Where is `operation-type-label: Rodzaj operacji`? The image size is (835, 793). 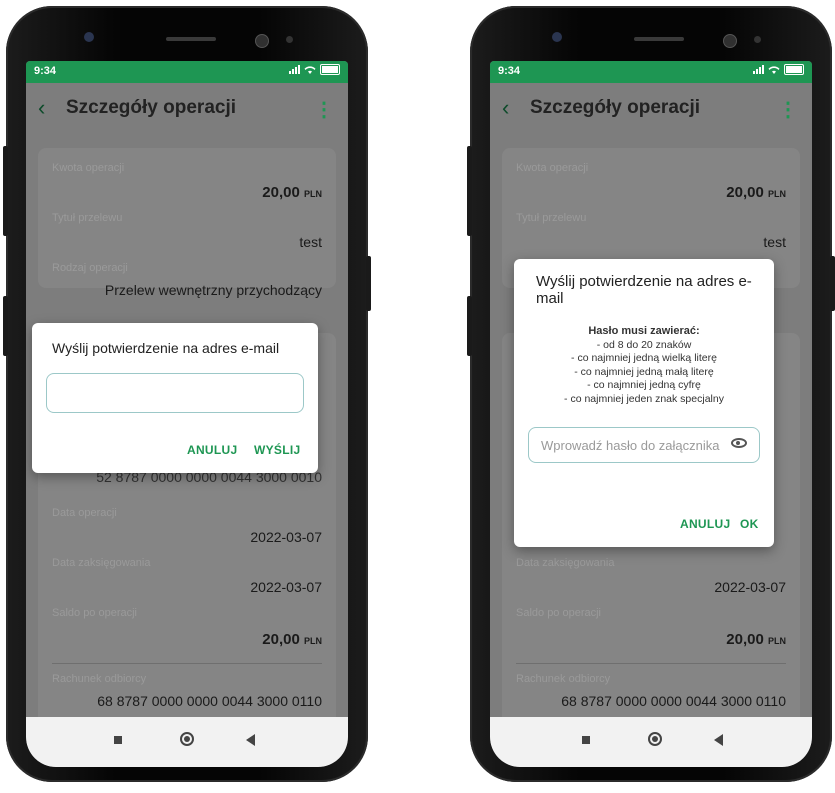 operation-type-label: Rodzaj operacji is located at coordinates (90, 268).